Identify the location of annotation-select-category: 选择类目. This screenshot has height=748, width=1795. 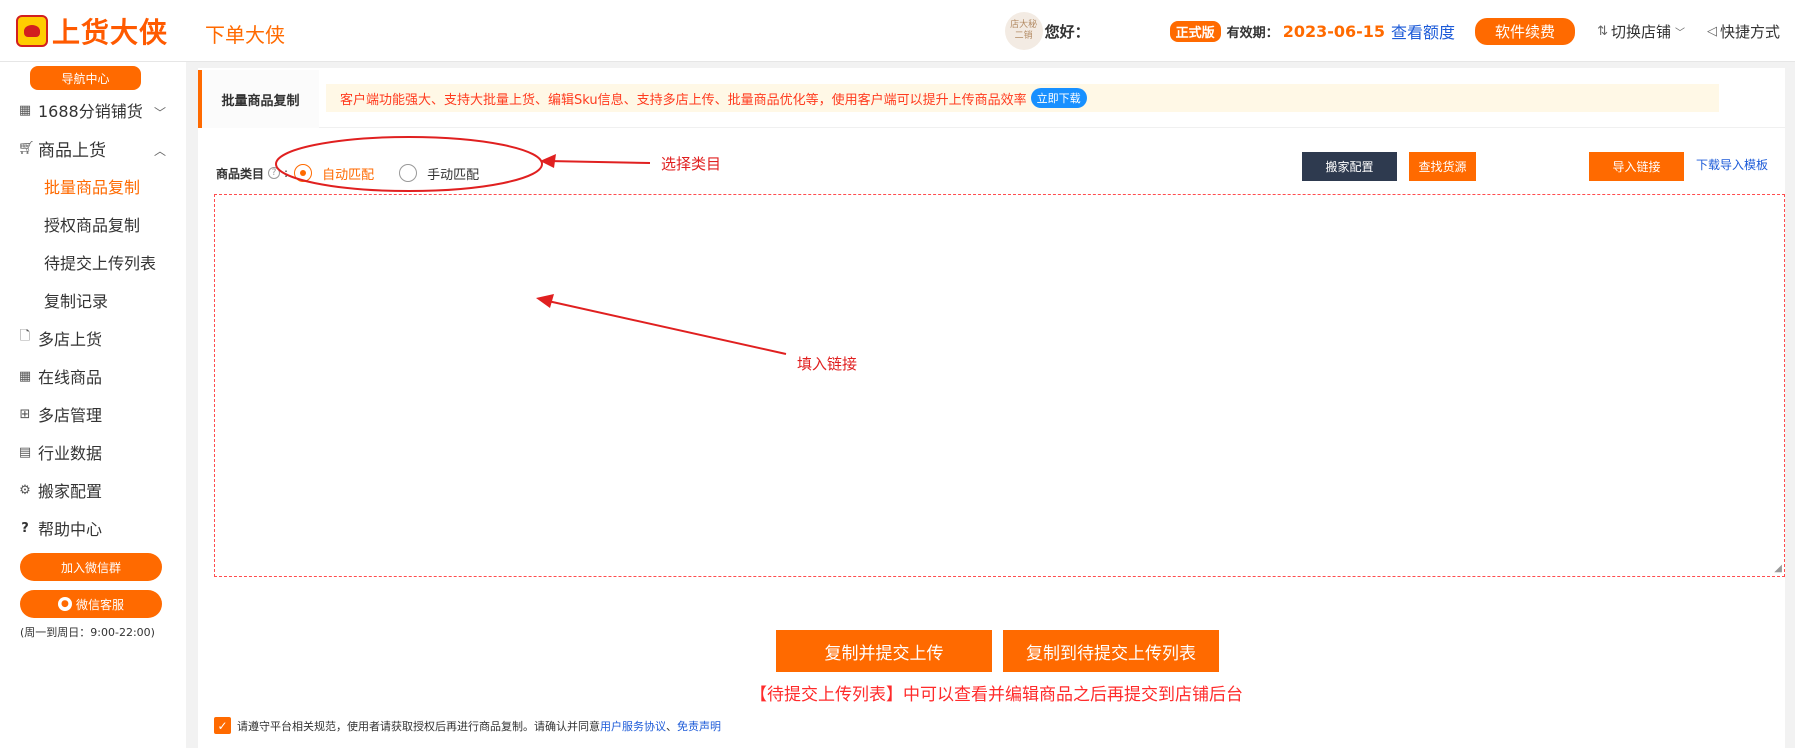
(691, 164).